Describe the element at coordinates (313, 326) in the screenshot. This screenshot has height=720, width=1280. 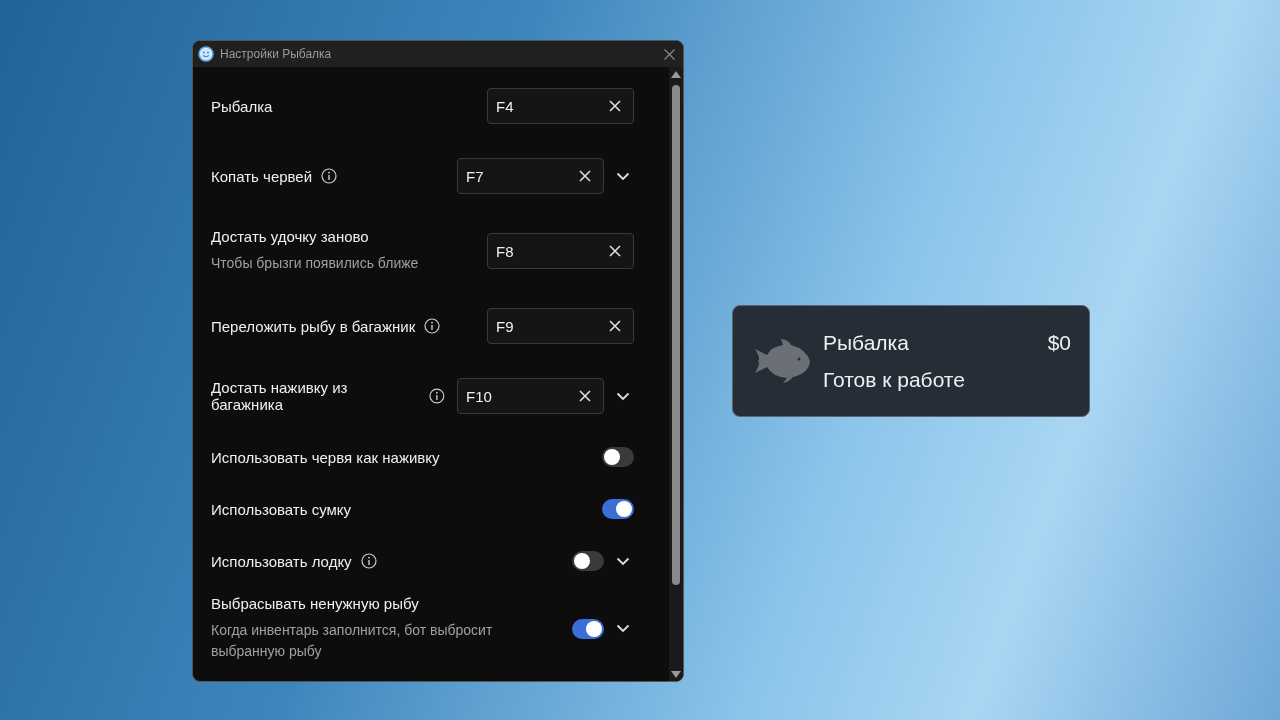
I see `setting-label: Переложить рыбу в багажник` at that location.